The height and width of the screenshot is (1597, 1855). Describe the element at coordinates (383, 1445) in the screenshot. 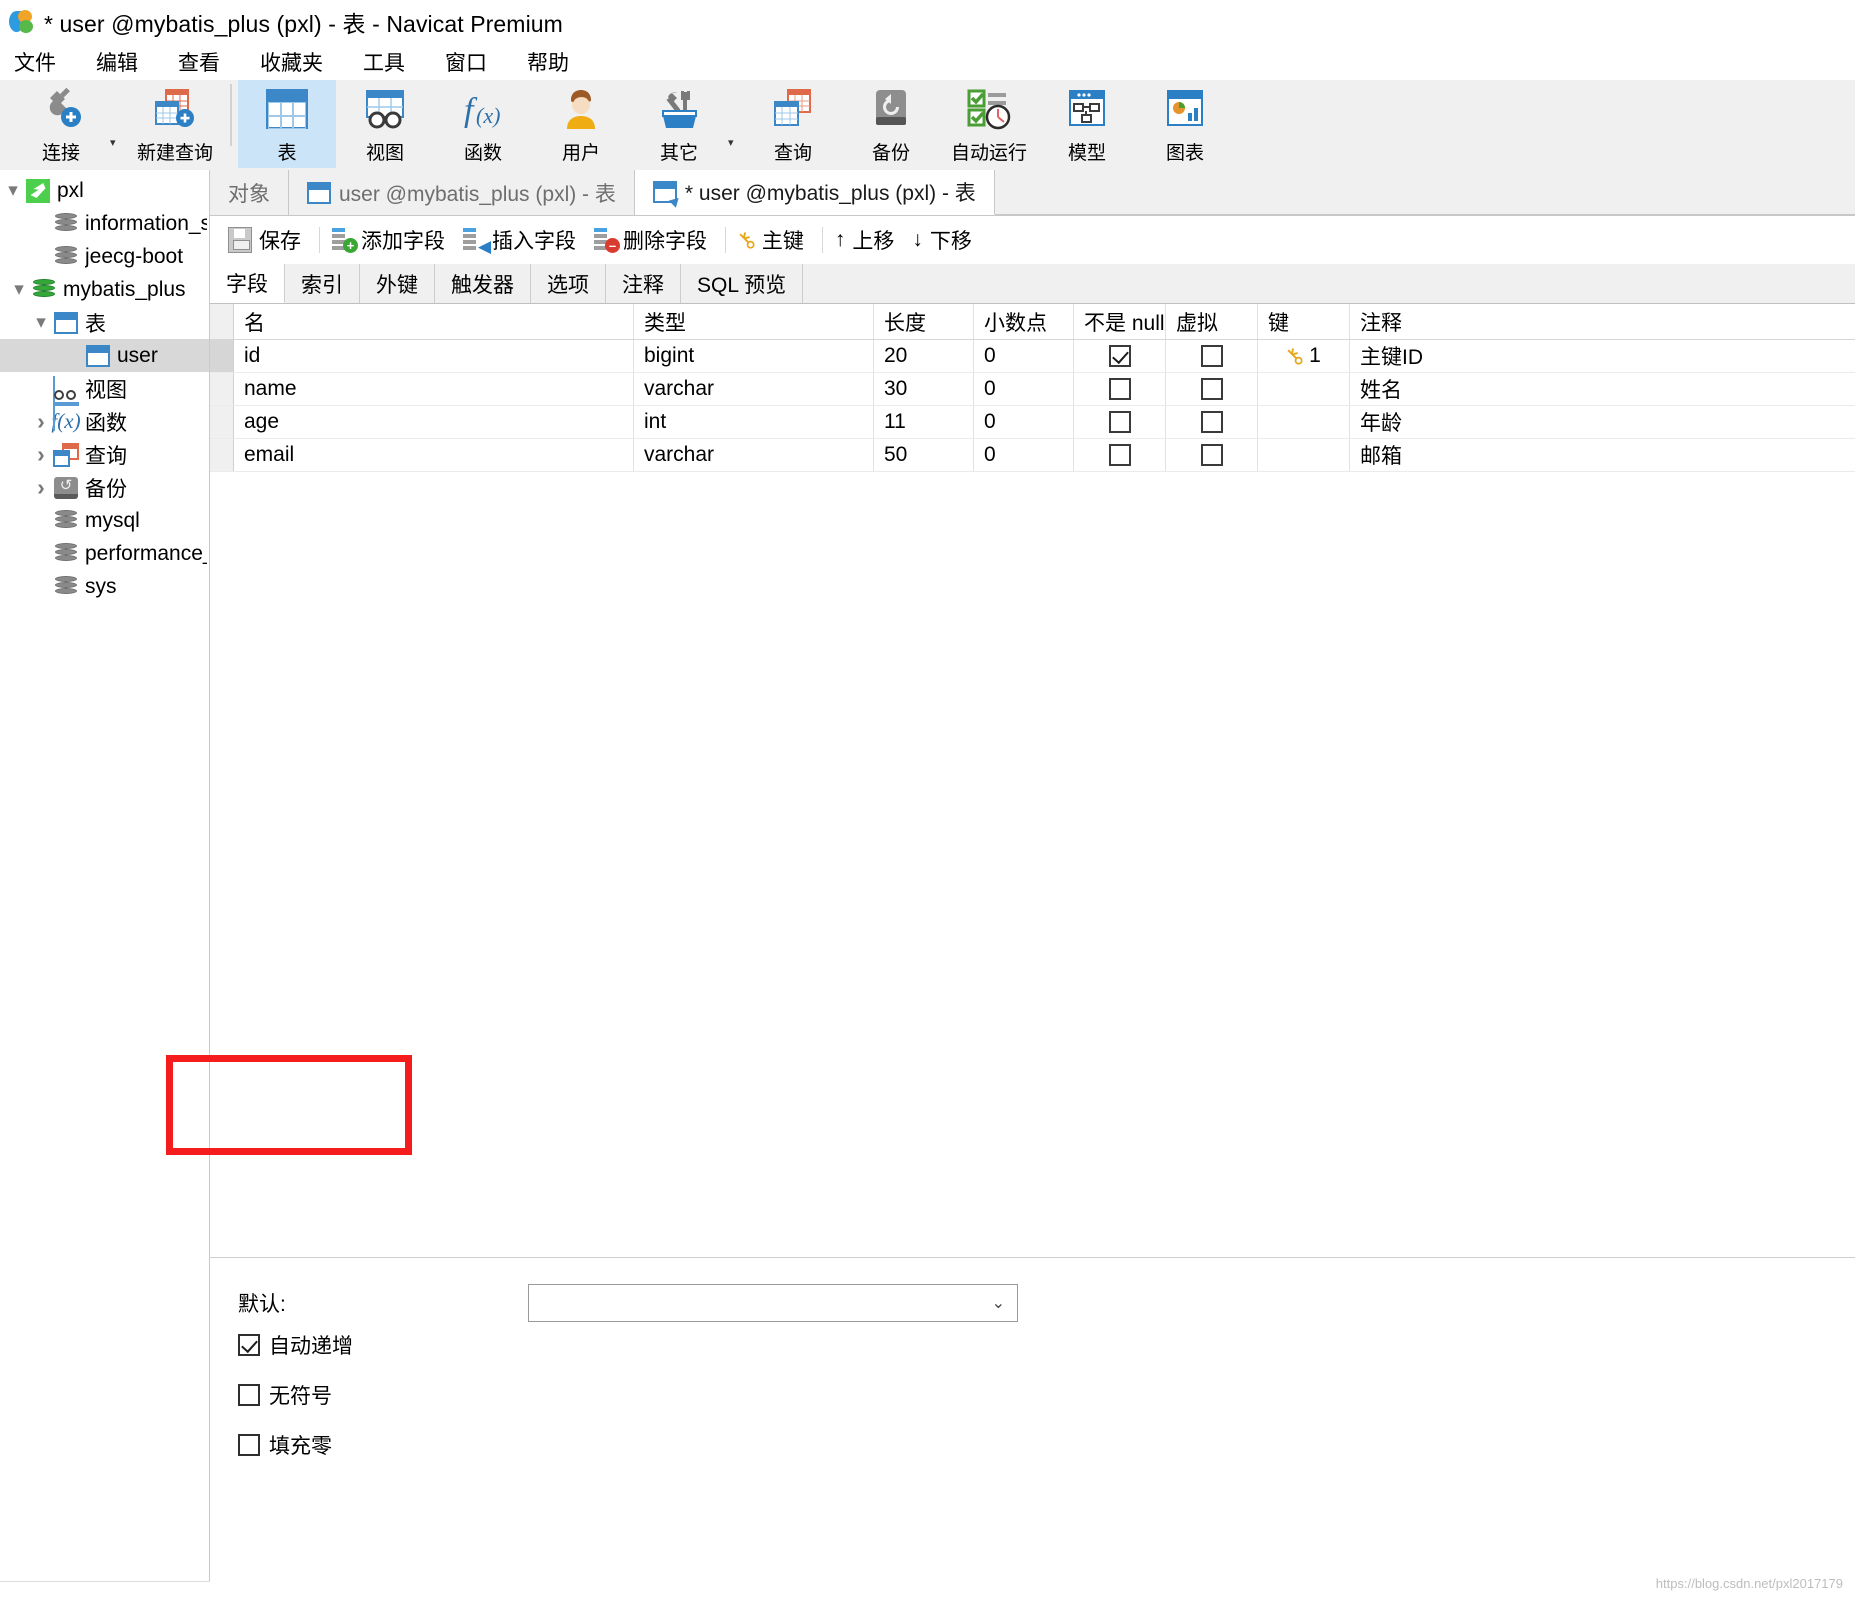

I see `zerofill-row: 填充零` at that location.